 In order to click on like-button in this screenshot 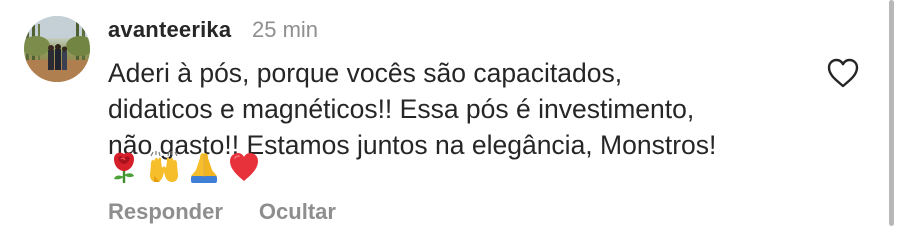, I will do `click(843, 73)`.